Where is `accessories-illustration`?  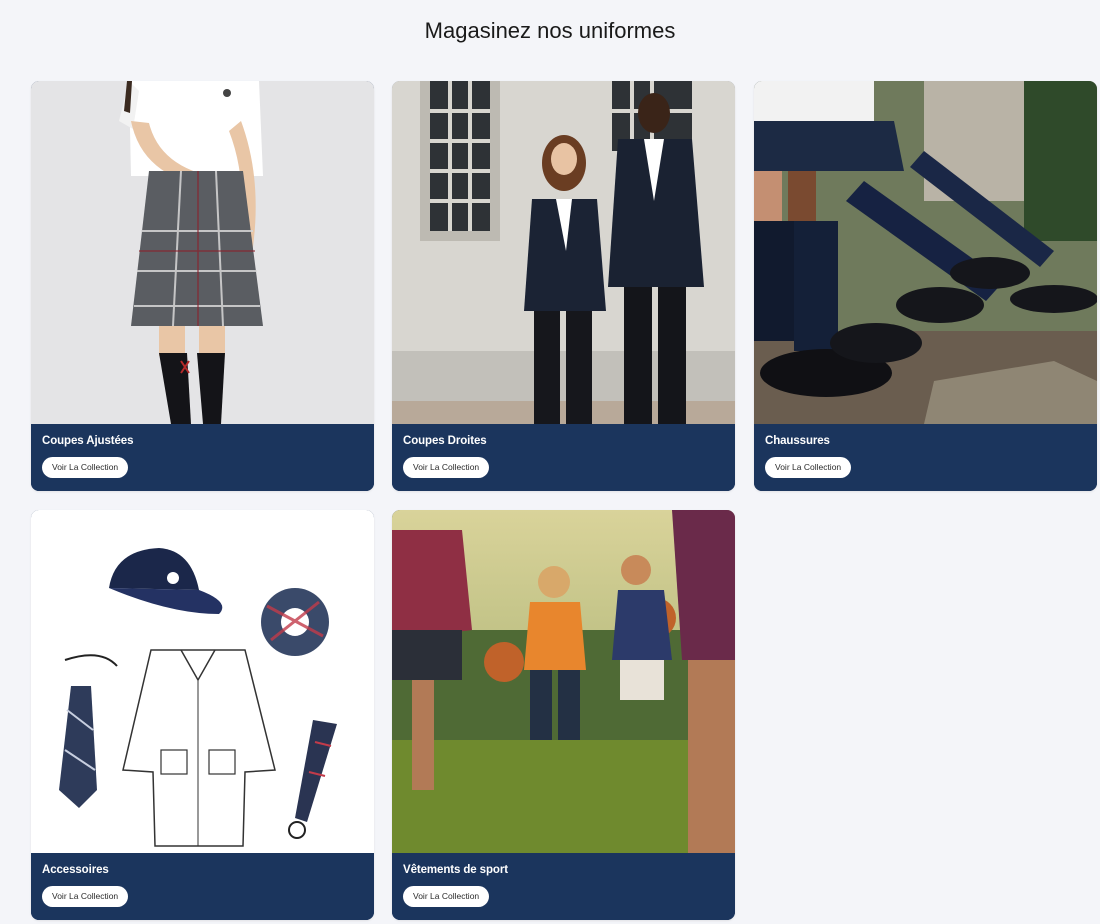
accessories-illustration is located at coordinates (202, 681).